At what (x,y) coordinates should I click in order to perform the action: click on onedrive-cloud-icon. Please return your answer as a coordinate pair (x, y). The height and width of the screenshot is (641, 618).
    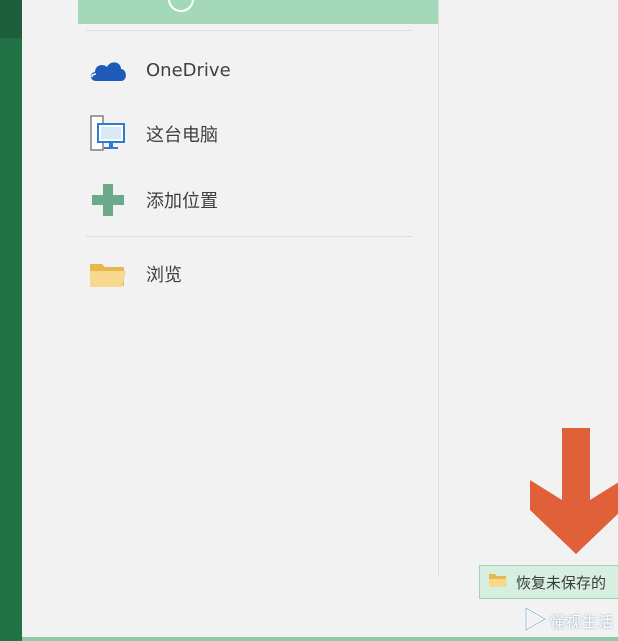
    Looking at the image, I should click on (108, 70).